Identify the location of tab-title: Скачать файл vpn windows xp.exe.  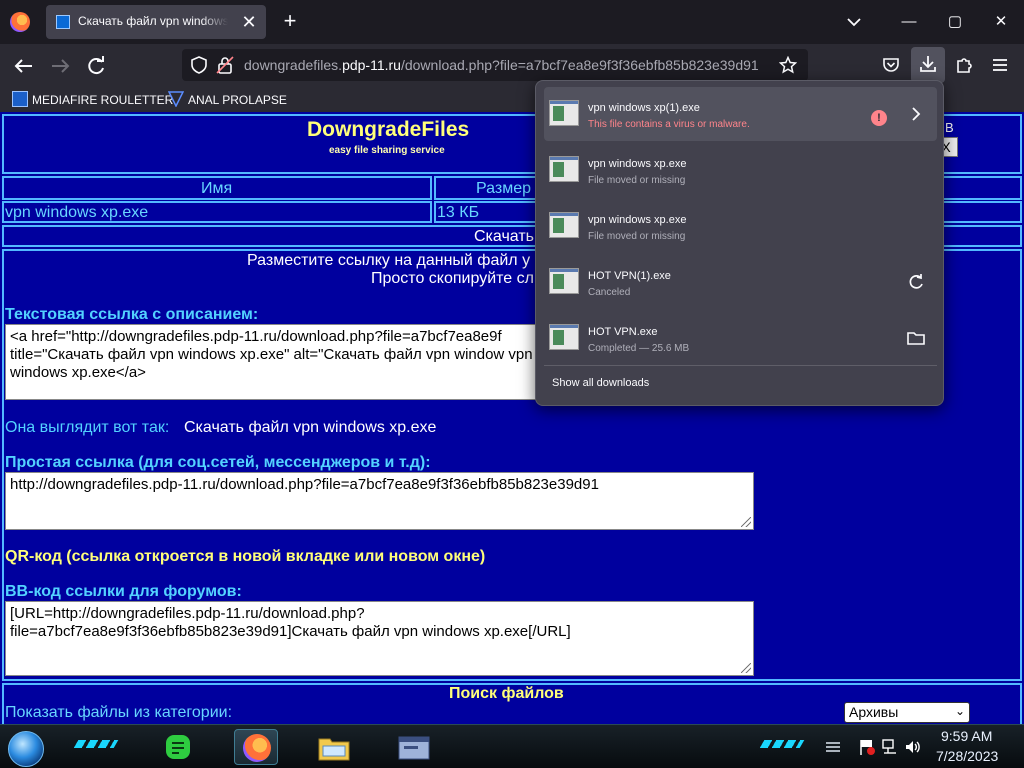
(153, 21).